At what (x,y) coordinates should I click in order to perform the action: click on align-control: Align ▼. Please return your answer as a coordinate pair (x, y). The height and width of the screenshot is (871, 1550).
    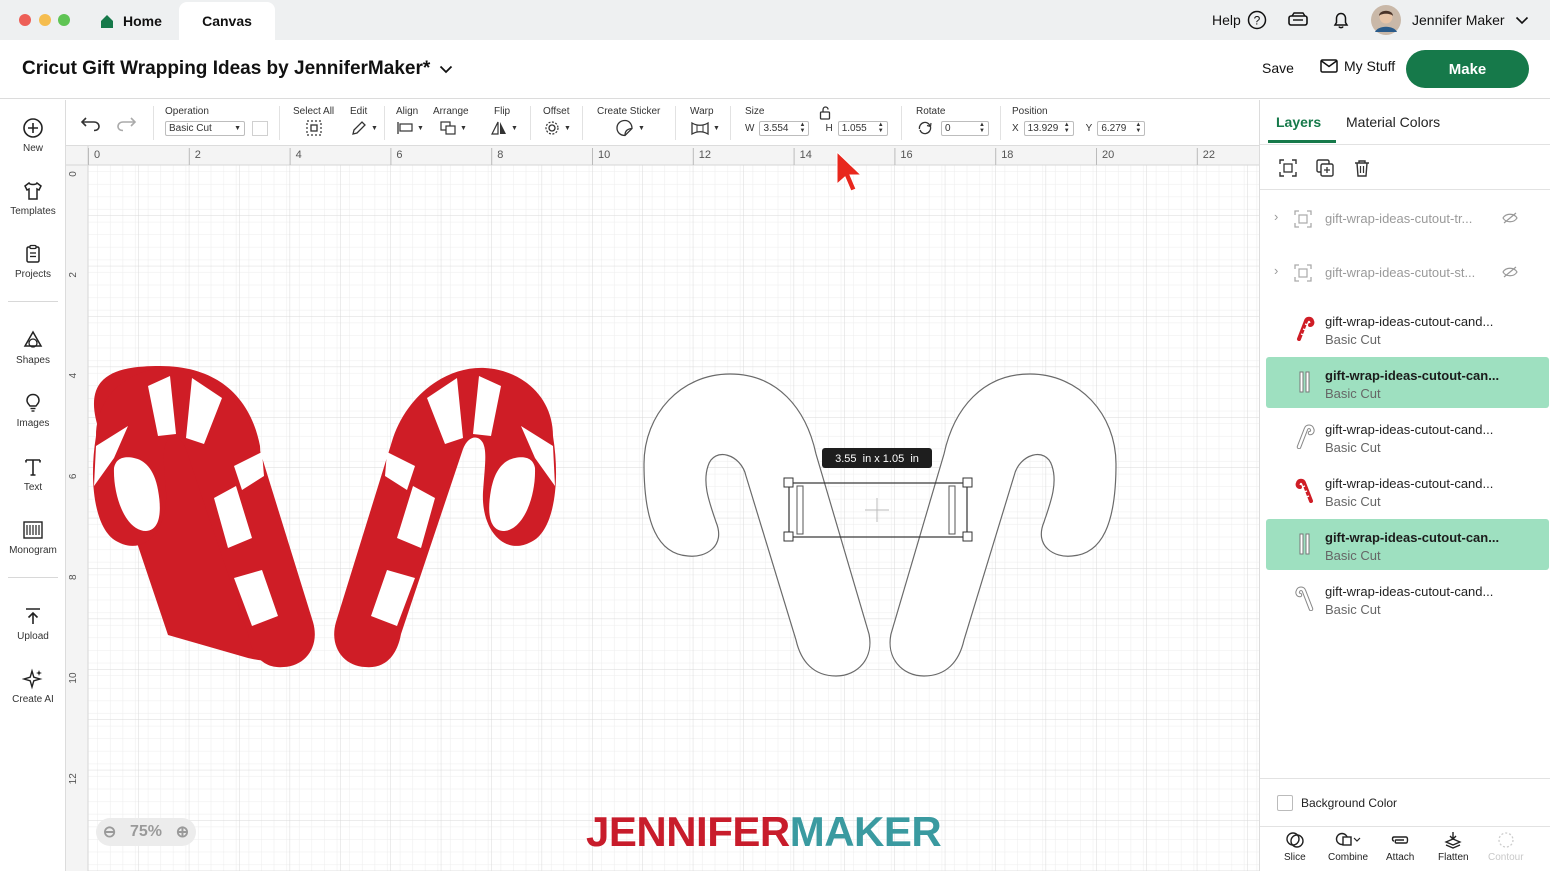
    Looking at the image, I should click on (410, 121).